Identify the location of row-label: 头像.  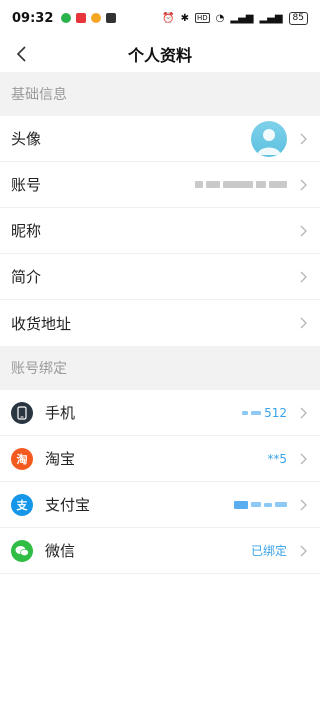
(26, 139).